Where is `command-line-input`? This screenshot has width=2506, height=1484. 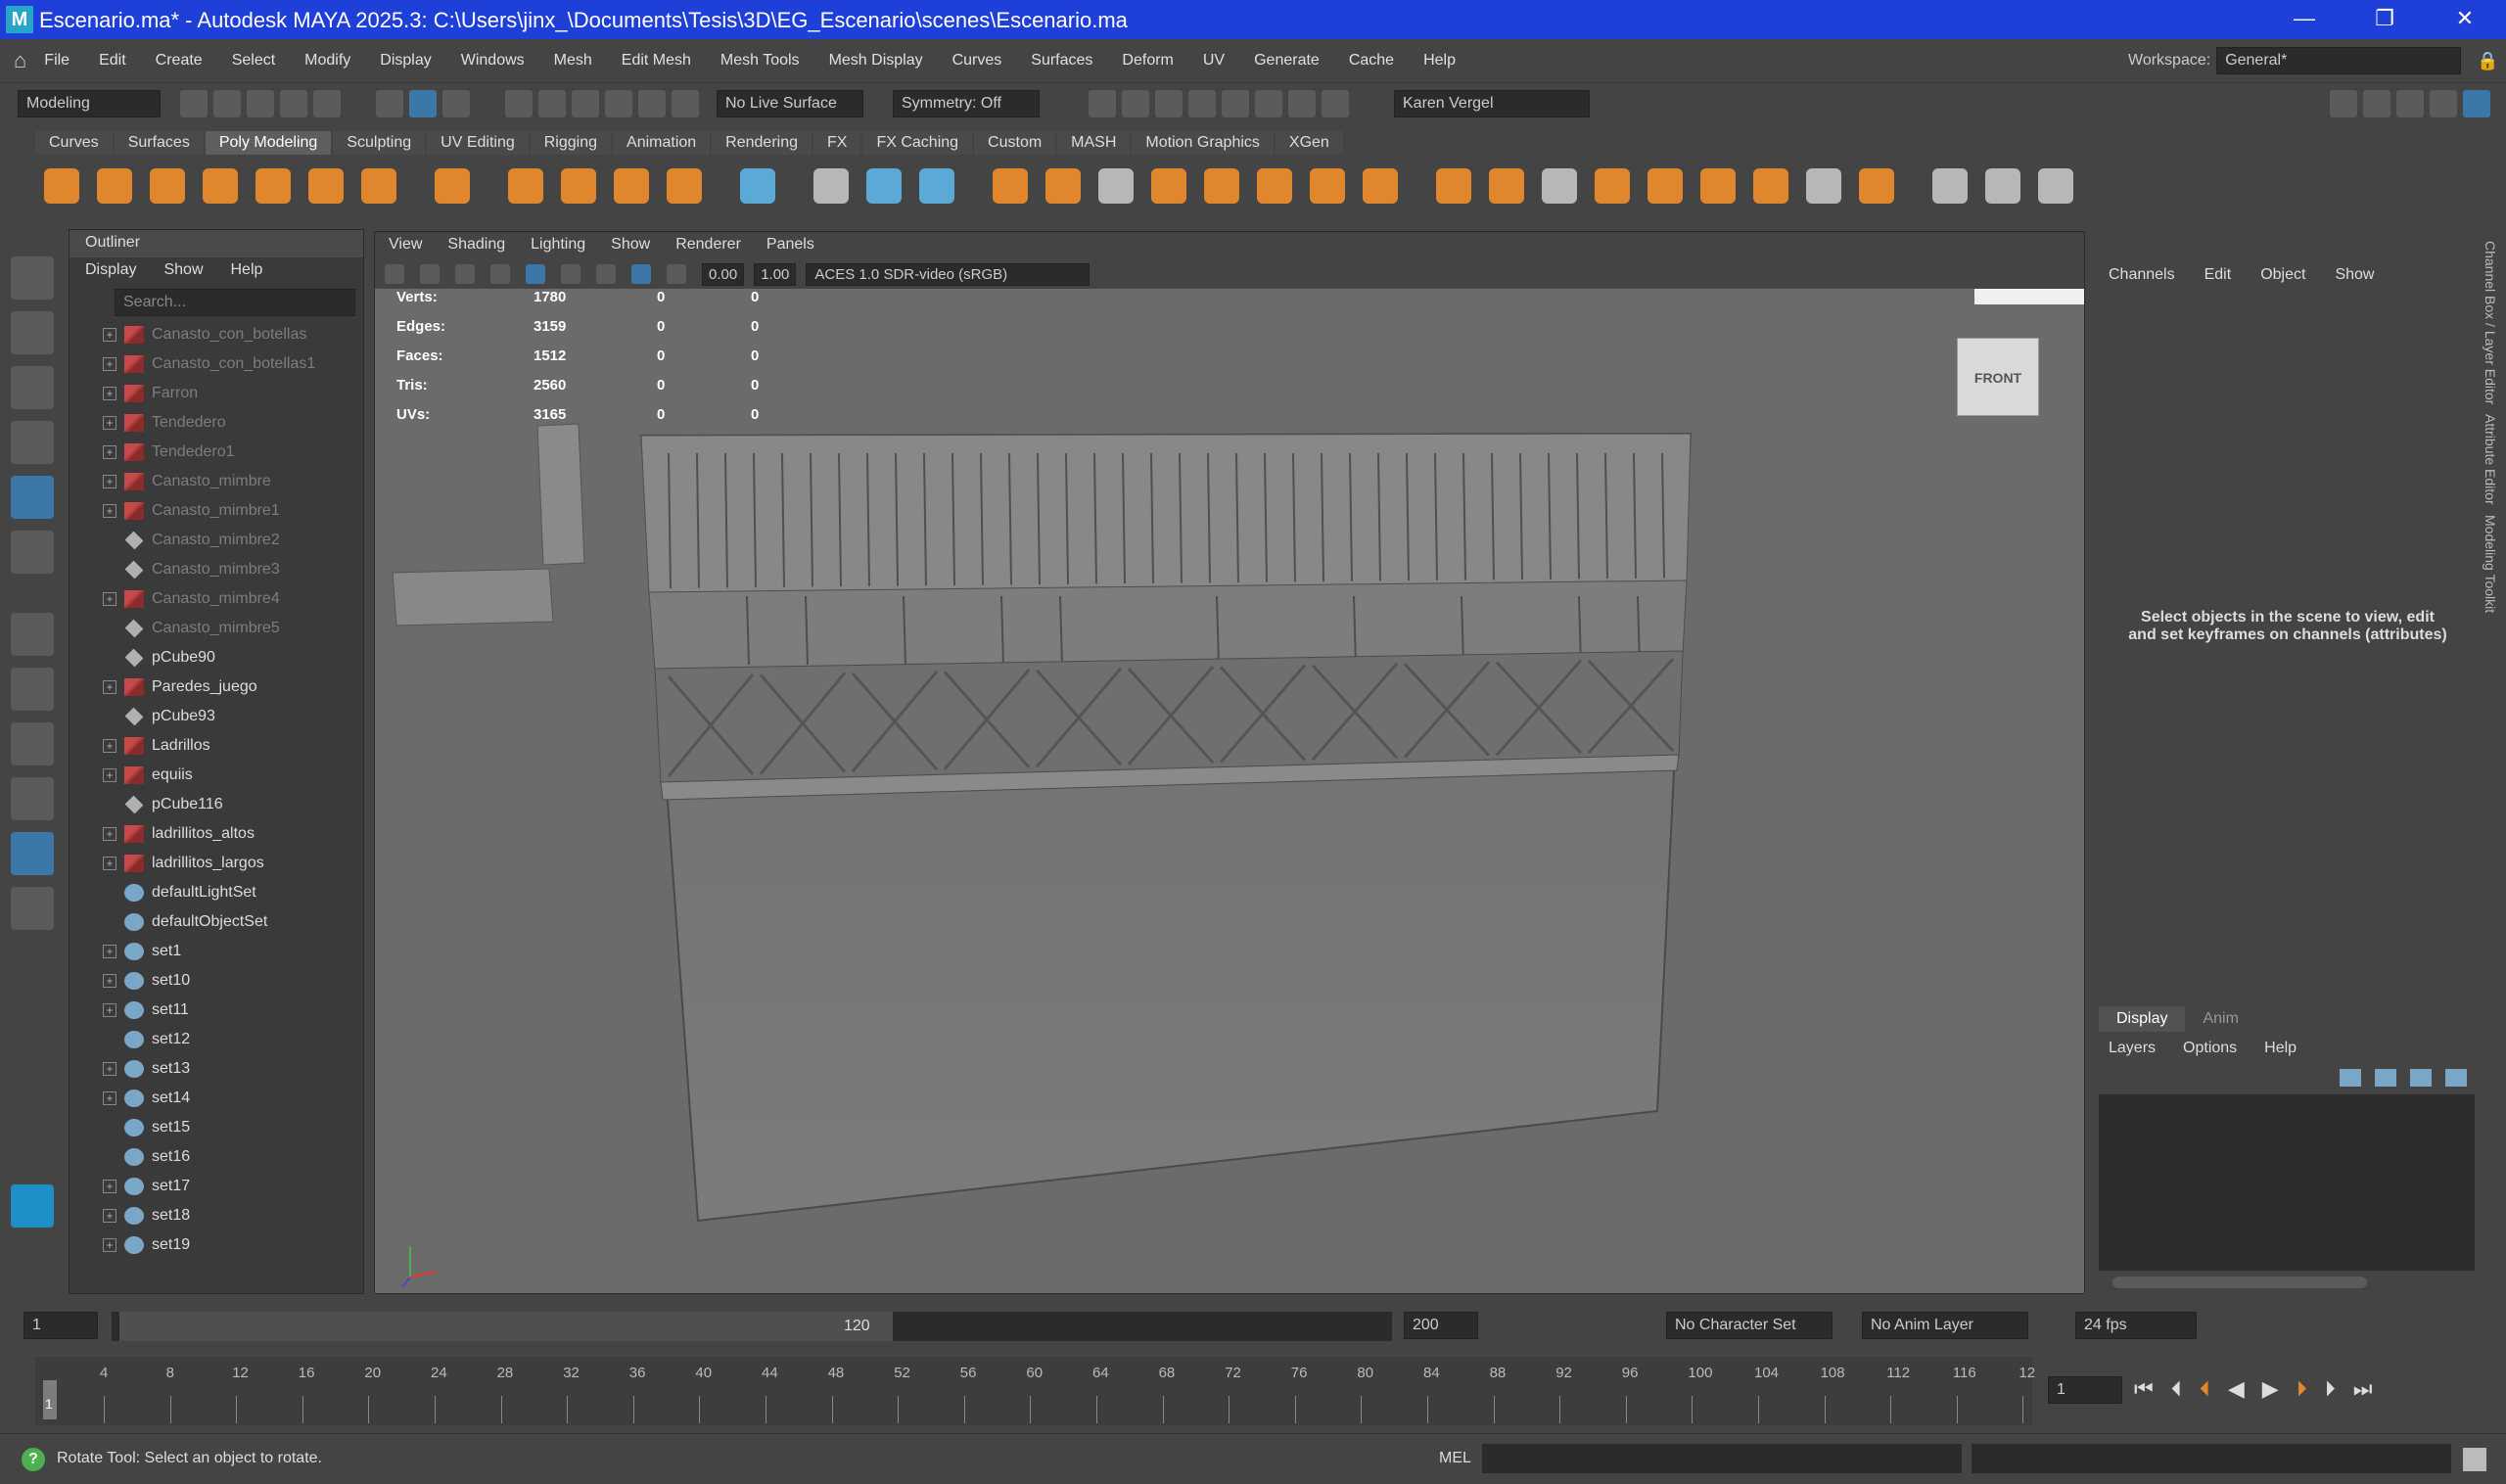
command-line-input is located at coordinates (1722, 1458).